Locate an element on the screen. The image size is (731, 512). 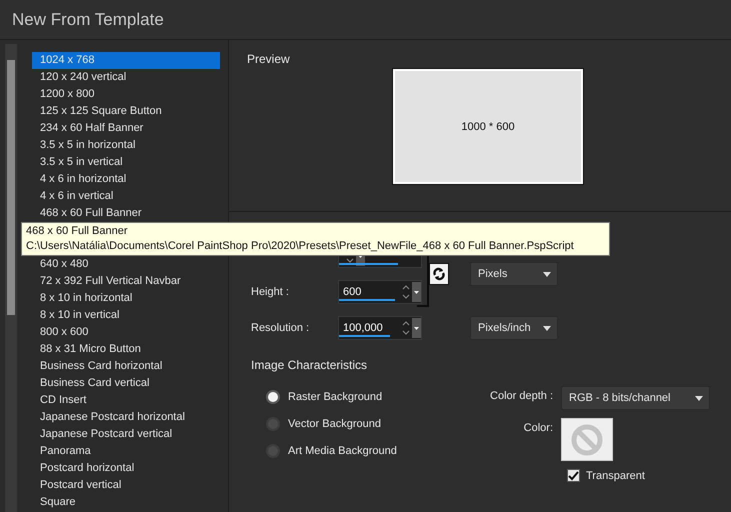
template-item: 4 x 6 in horizontal is located at coordinates (126, 179).